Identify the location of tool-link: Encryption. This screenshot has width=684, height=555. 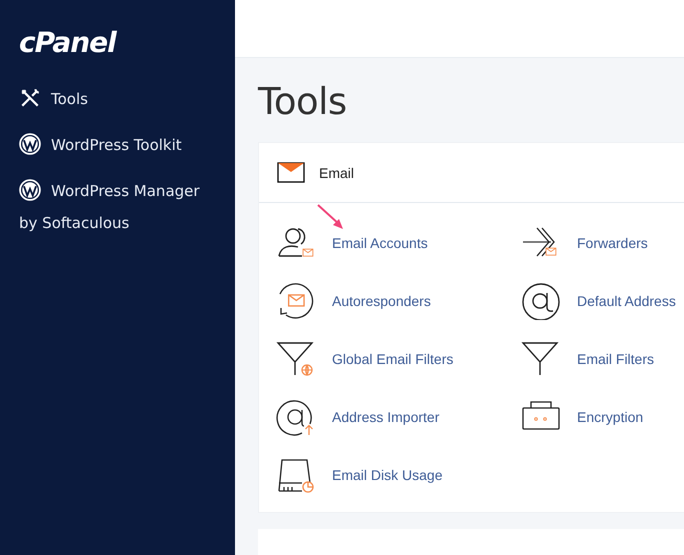
(610, 417).